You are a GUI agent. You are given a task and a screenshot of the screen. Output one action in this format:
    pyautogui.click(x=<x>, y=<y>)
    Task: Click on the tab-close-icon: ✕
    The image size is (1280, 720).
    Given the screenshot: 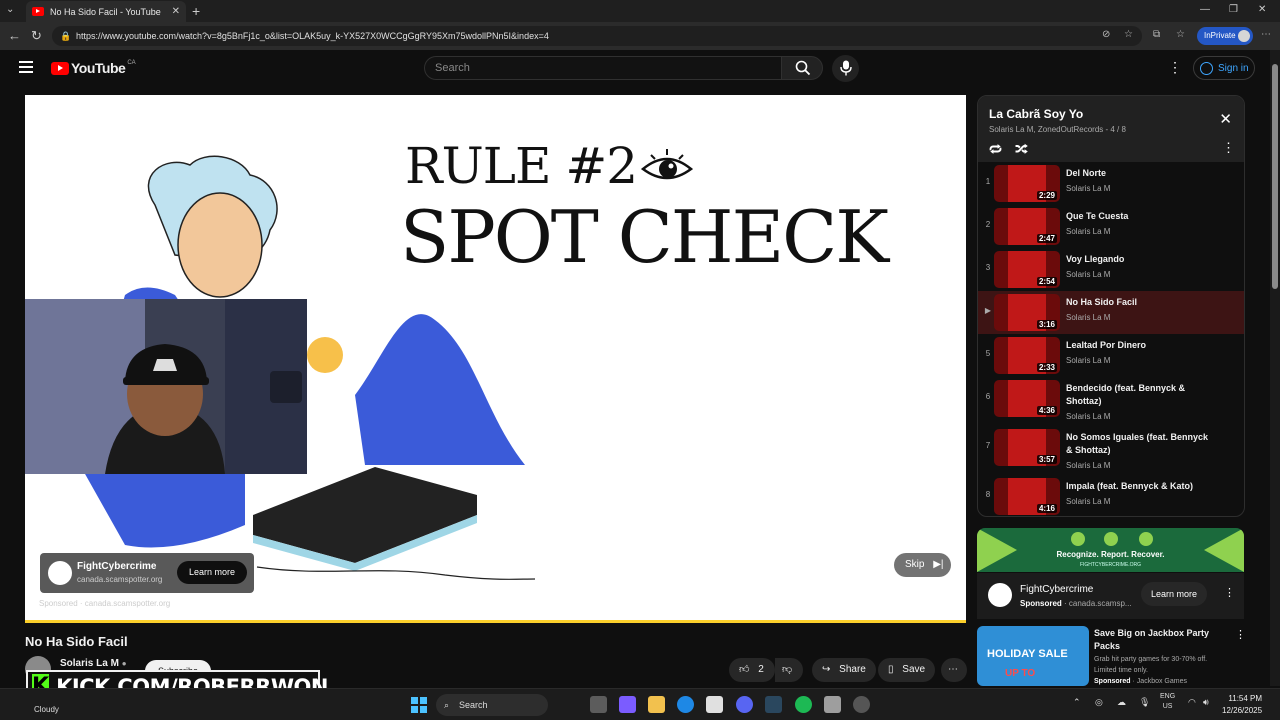 What is the action you would take?
    pyautogui.click(x=176, y=11)
    